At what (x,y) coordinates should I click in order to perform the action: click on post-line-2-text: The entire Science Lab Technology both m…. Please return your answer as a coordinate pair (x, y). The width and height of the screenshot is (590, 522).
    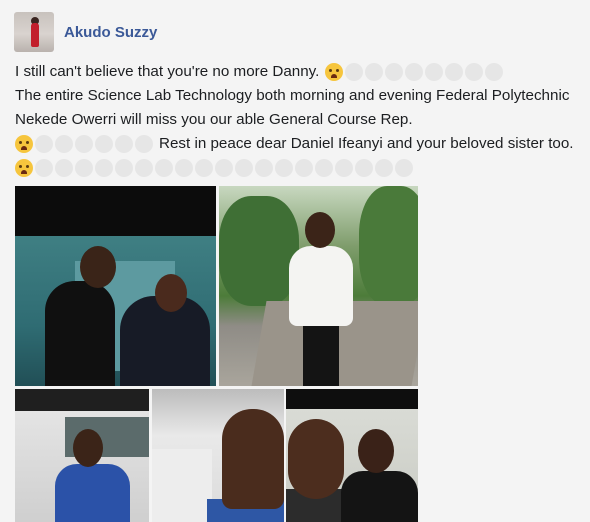
    Looking at the image, I should click on (292, 95).